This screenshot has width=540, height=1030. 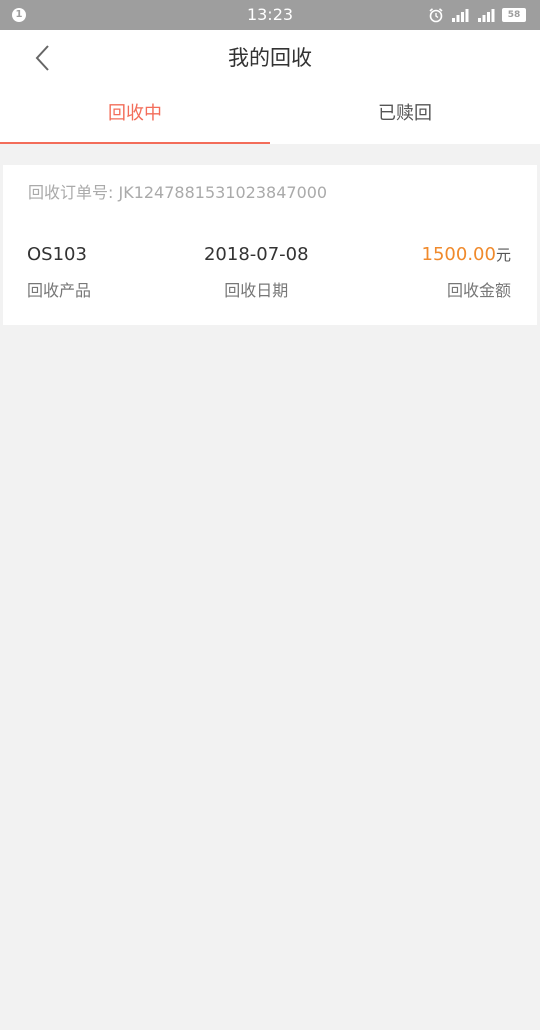 I want to click on nav-bar: 我的回收, so click(x=270, y=58).